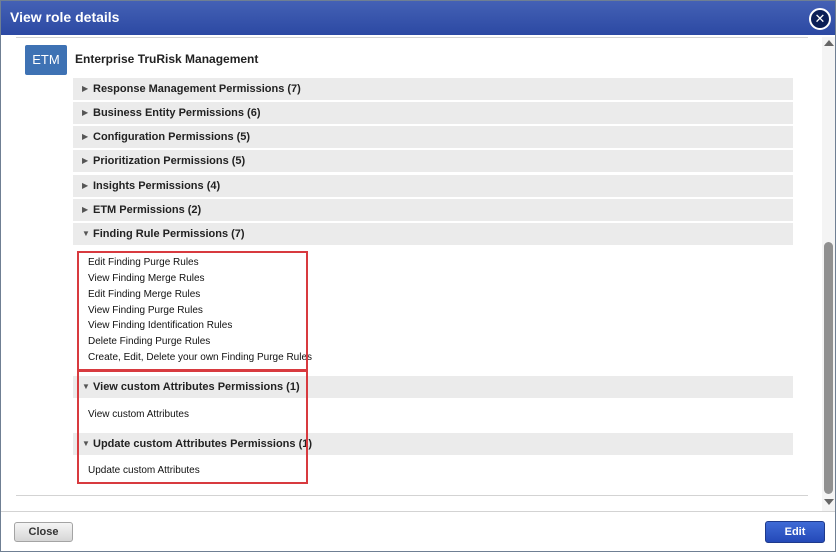  Describe the element at coordinates (820, 19) in the screenshot. I see `close-icon: ✕` at that location.